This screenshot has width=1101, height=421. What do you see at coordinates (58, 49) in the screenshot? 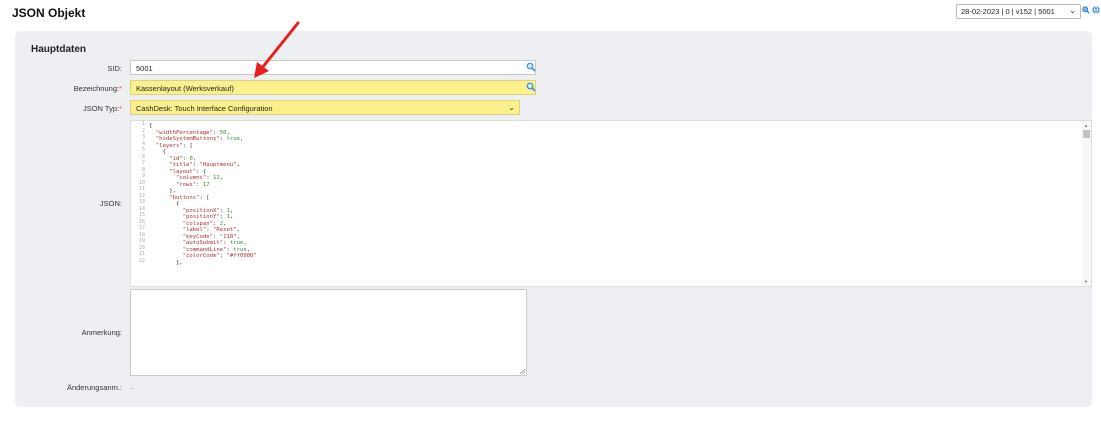
I see `panel-title: Hauptdaten` at bounding box center [58, 49].